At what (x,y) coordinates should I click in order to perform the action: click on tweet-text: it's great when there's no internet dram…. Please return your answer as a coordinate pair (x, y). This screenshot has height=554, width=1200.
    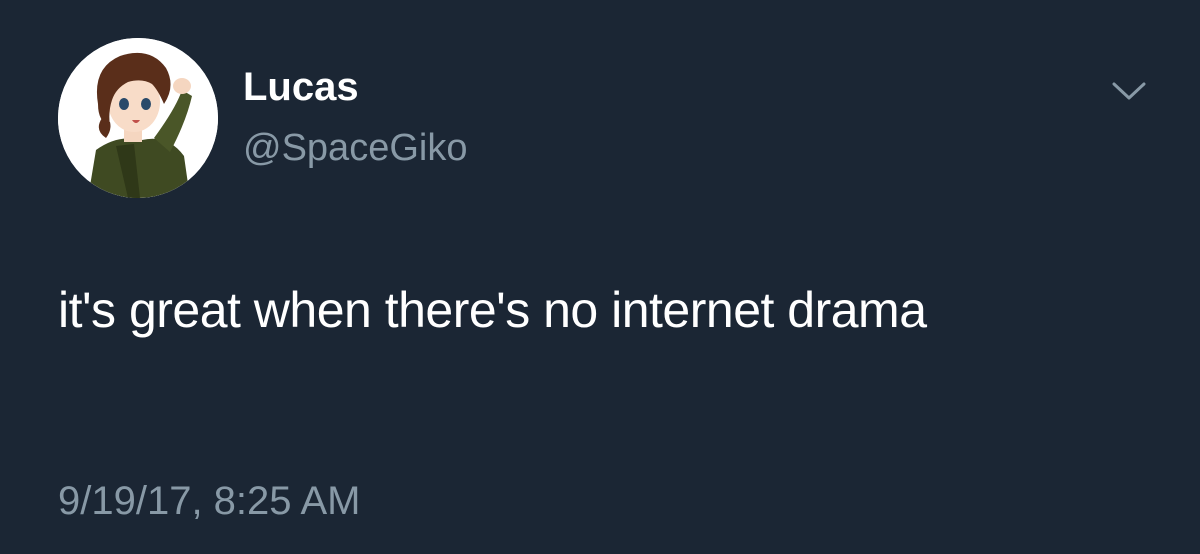
    Looking at the image, I should click on (492, 310).